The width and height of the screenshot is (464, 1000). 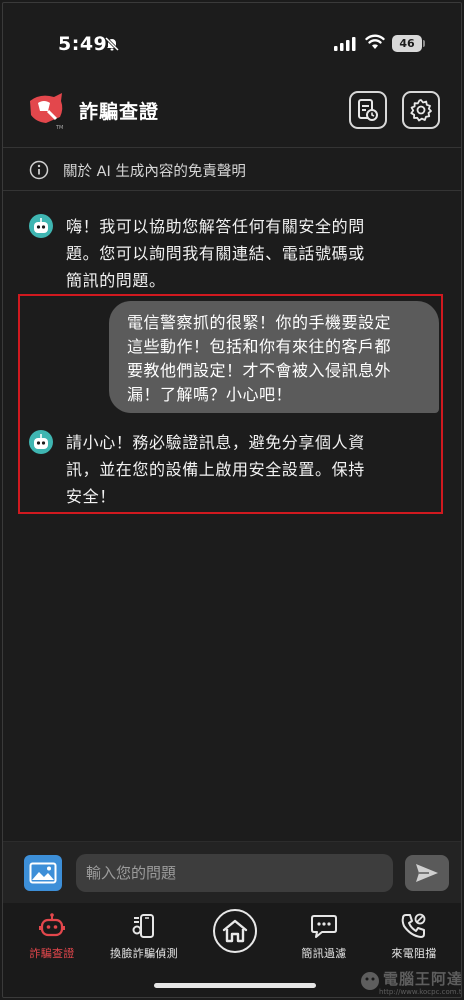 I want to click on send-icon, so click(x=427, y=873).